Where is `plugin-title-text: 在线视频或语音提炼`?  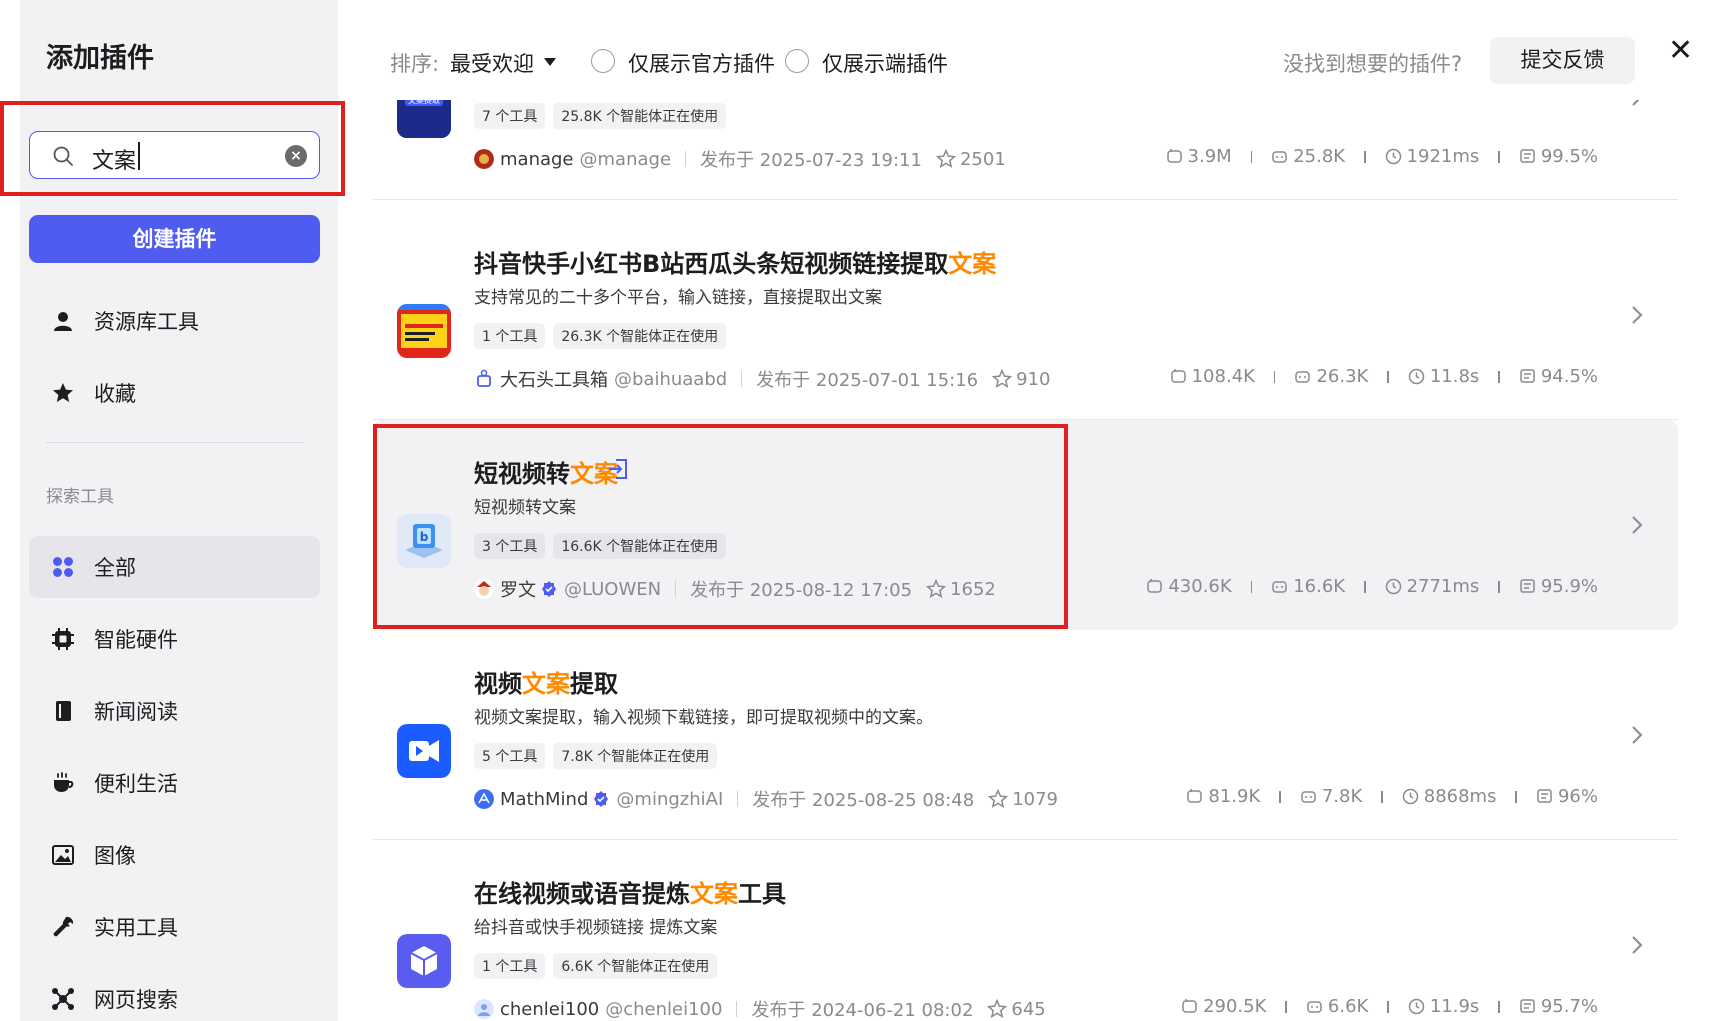
plugin-title-text: 在线视频或语音提炼 is located at coordinates (582, 894).